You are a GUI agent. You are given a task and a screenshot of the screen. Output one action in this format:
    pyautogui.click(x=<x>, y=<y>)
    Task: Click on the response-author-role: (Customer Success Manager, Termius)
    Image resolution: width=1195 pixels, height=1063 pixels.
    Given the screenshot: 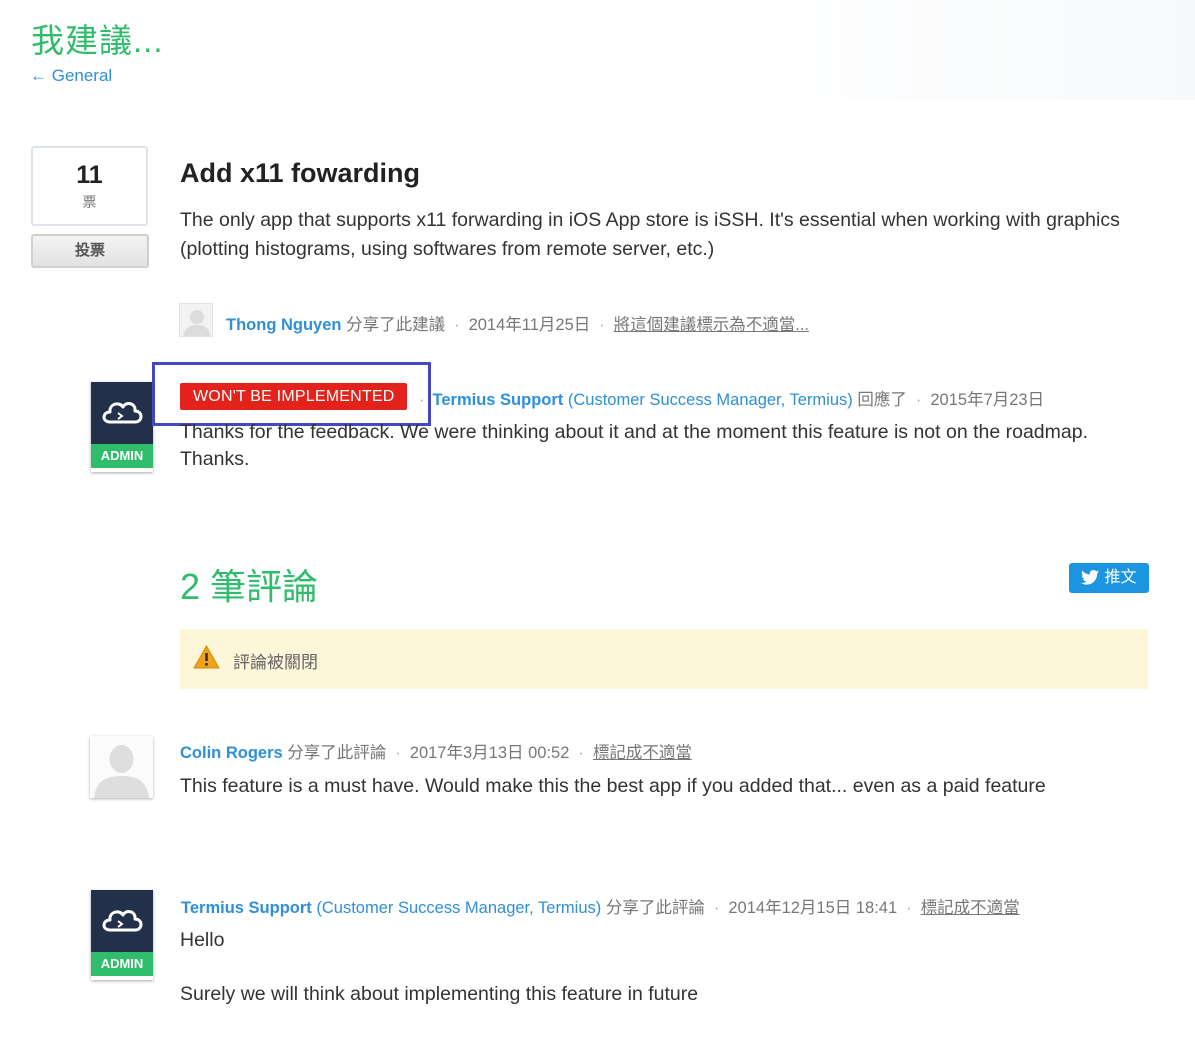 What is the action you would take?
    pyautogui.click(x=710, y=400)
    